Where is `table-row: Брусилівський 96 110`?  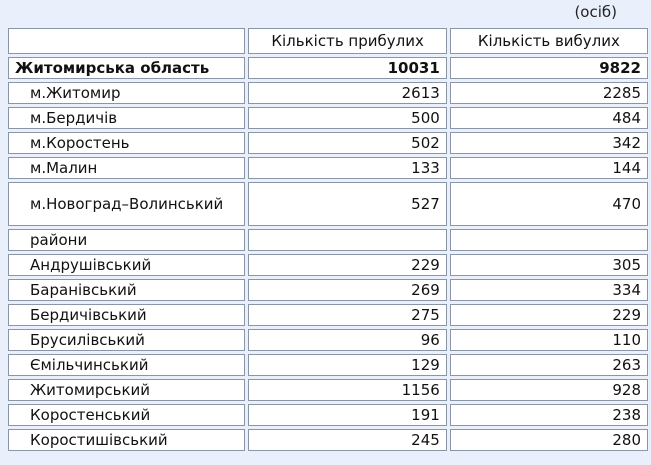
table-row: Брусилівський 96 110 is located at coordinates (328, 340).